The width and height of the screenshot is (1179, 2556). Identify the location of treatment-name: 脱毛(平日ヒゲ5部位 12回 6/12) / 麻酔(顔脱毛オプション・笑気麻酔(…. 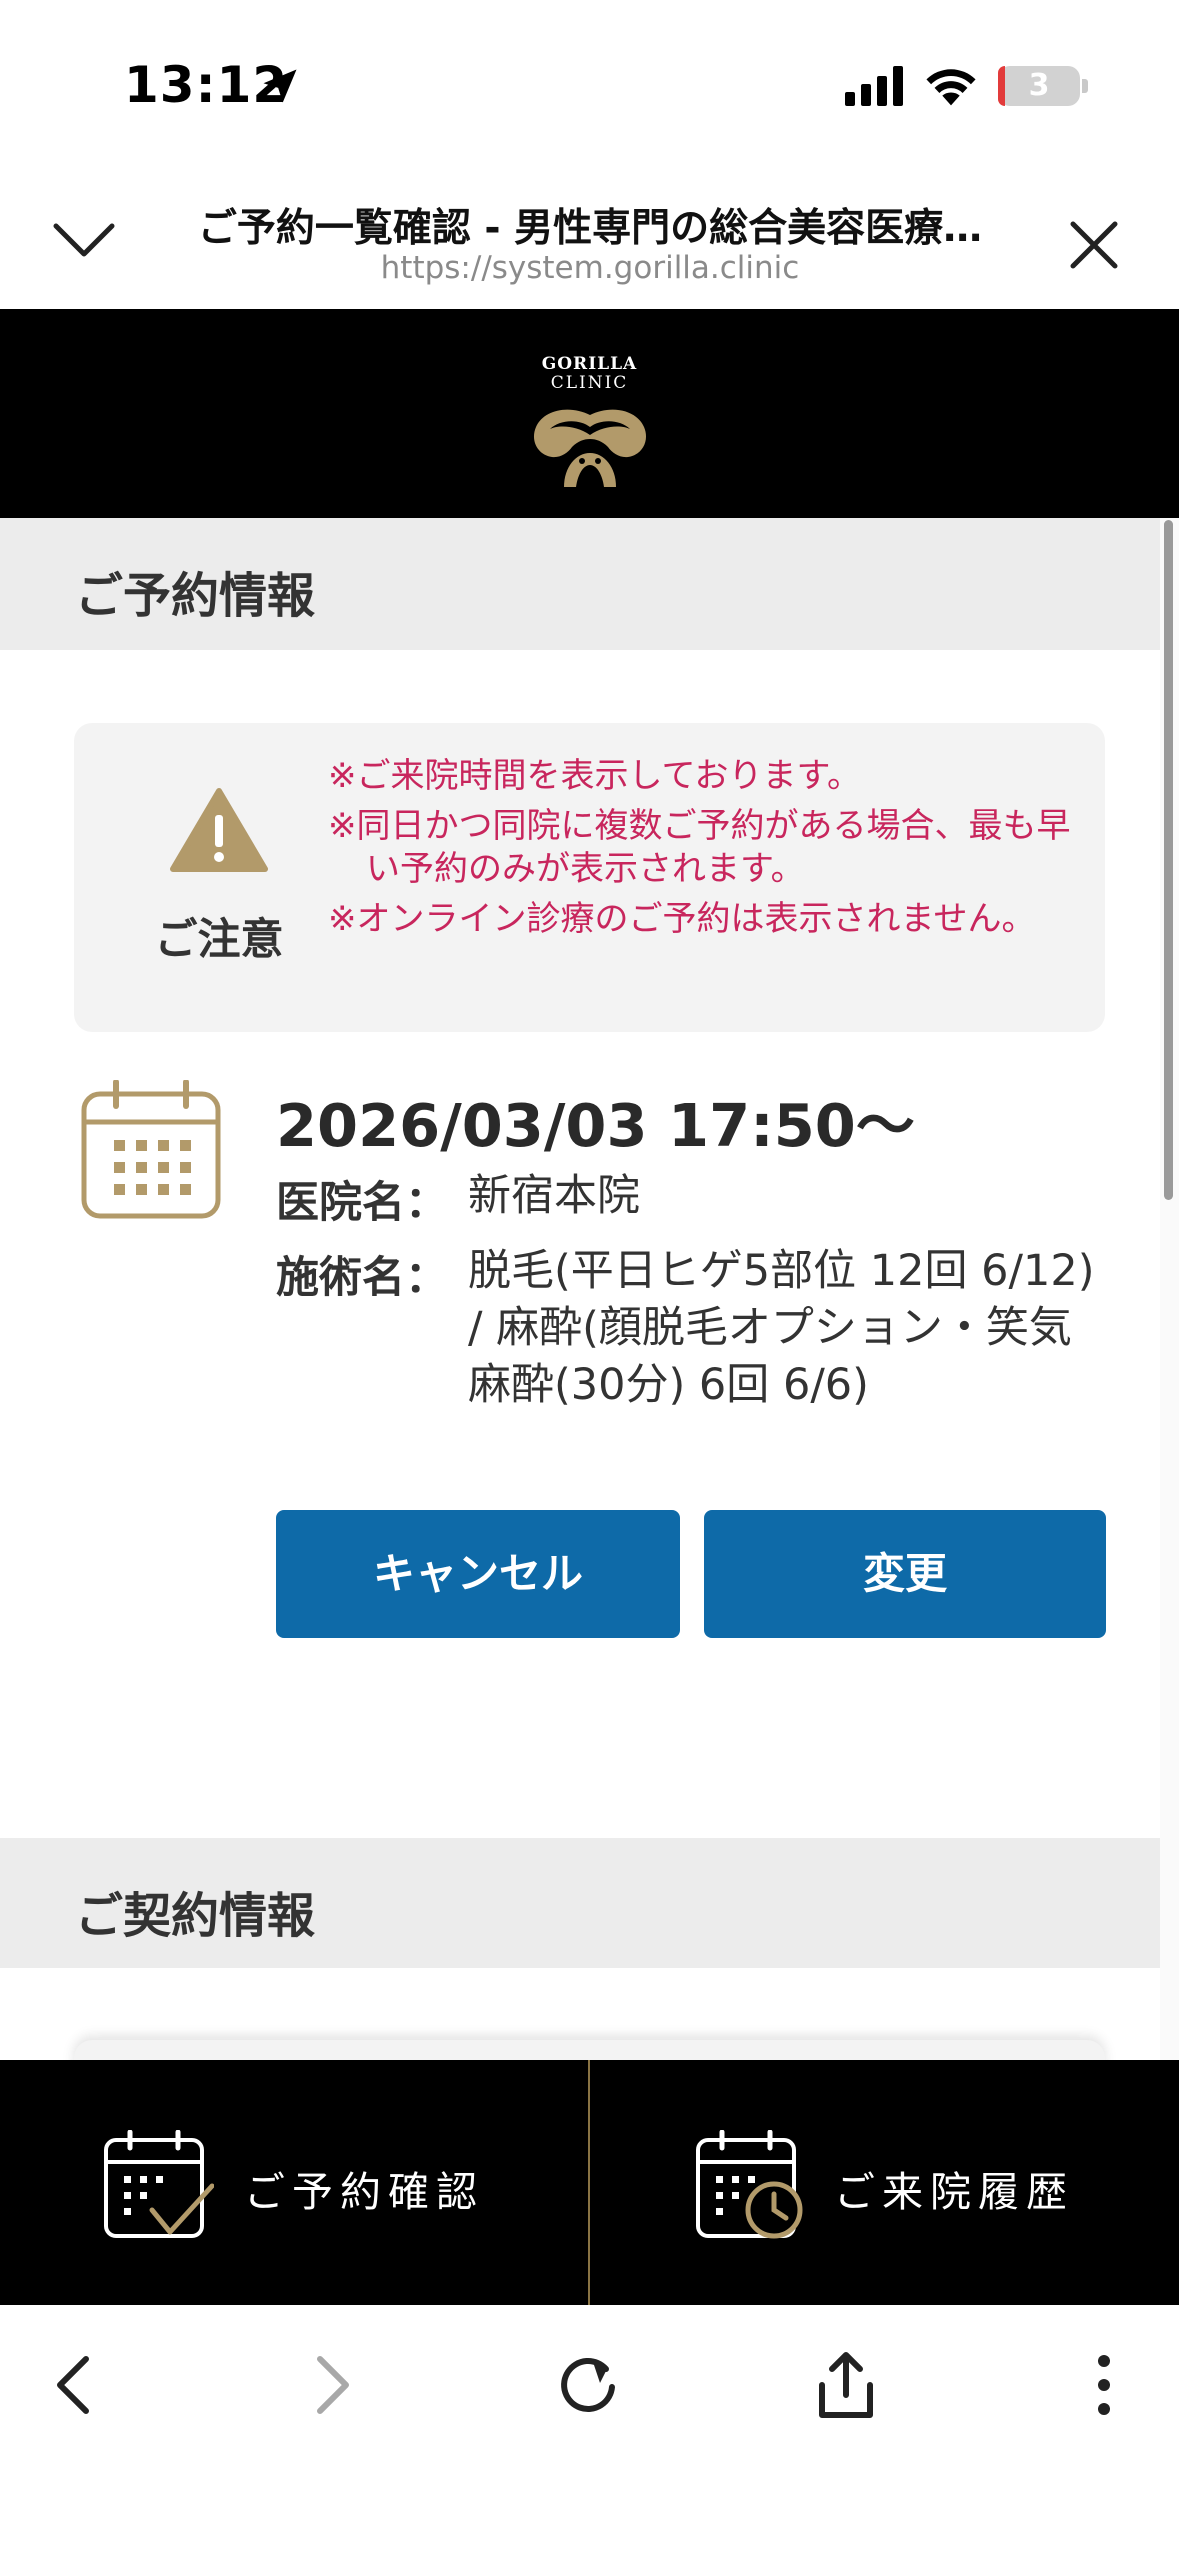
(781, 1328).